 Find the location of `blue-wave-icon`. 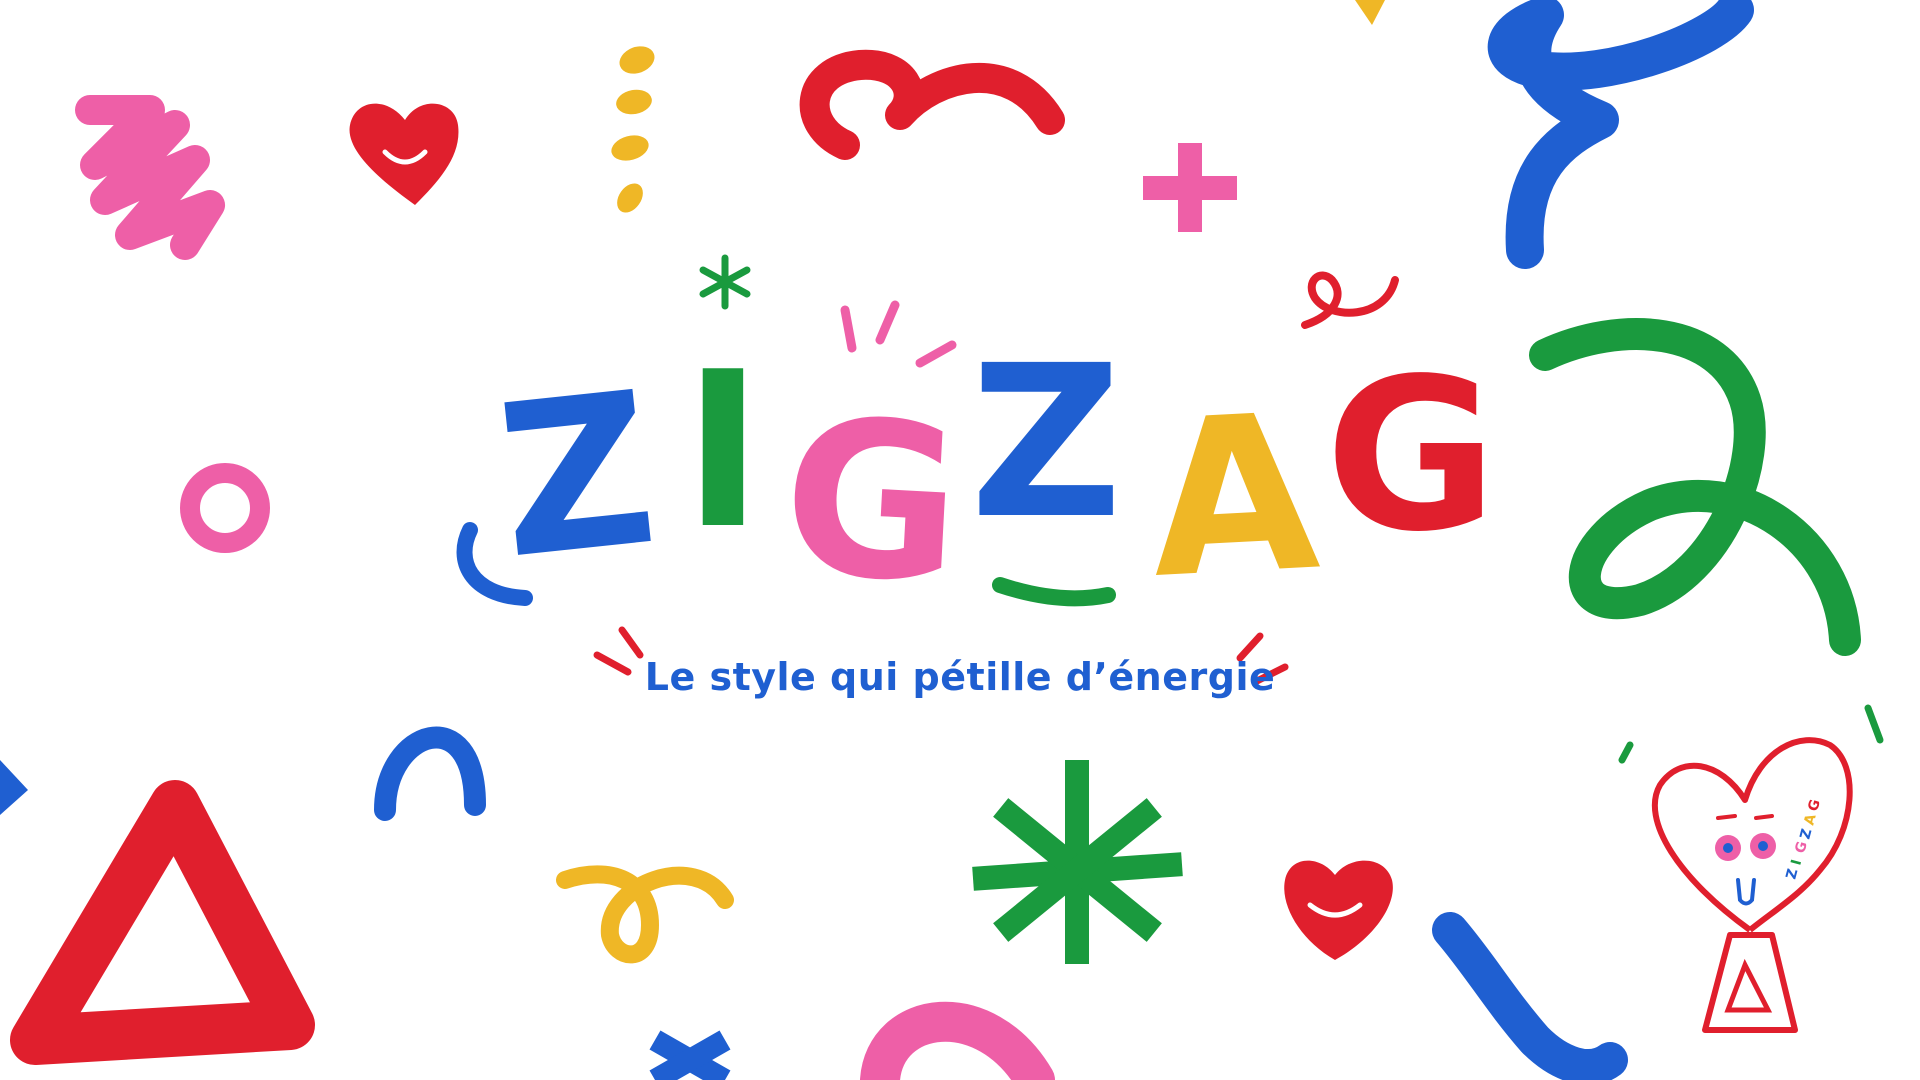

blue-wave-icon is located at coordinates (1620, 134).